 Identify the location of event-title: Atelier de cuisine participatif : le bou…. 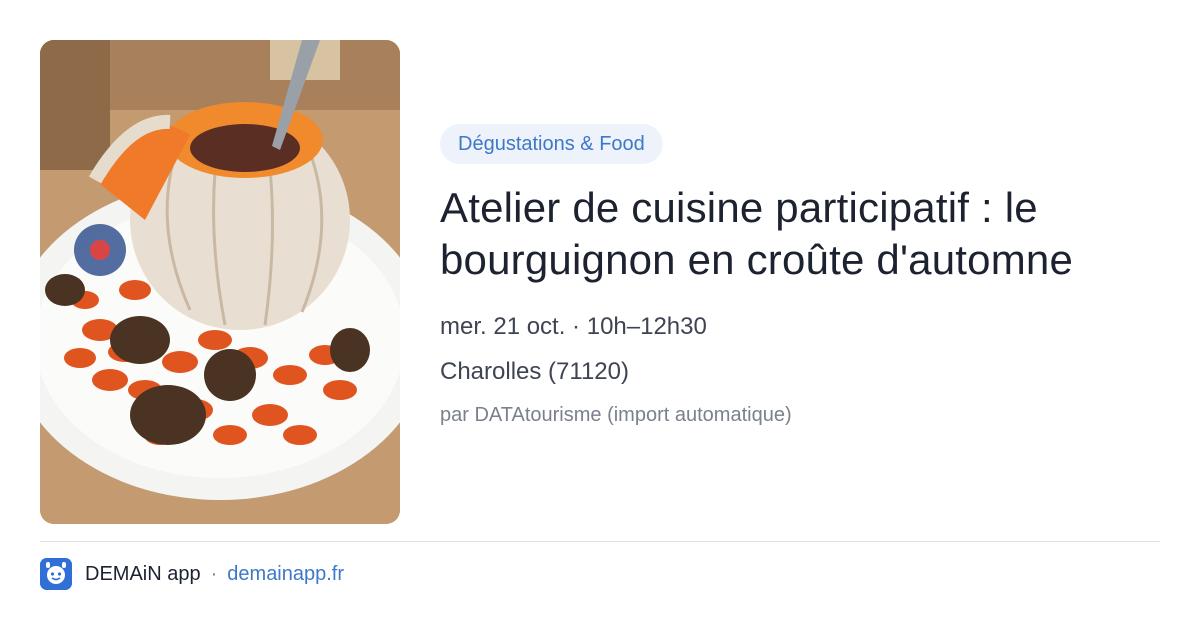
(800, 234).